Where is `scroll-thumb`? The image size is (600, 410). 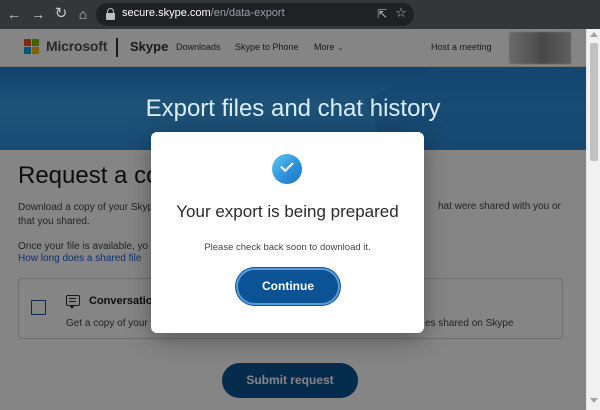
scroll-thumb is located at coordinates (594, 102).